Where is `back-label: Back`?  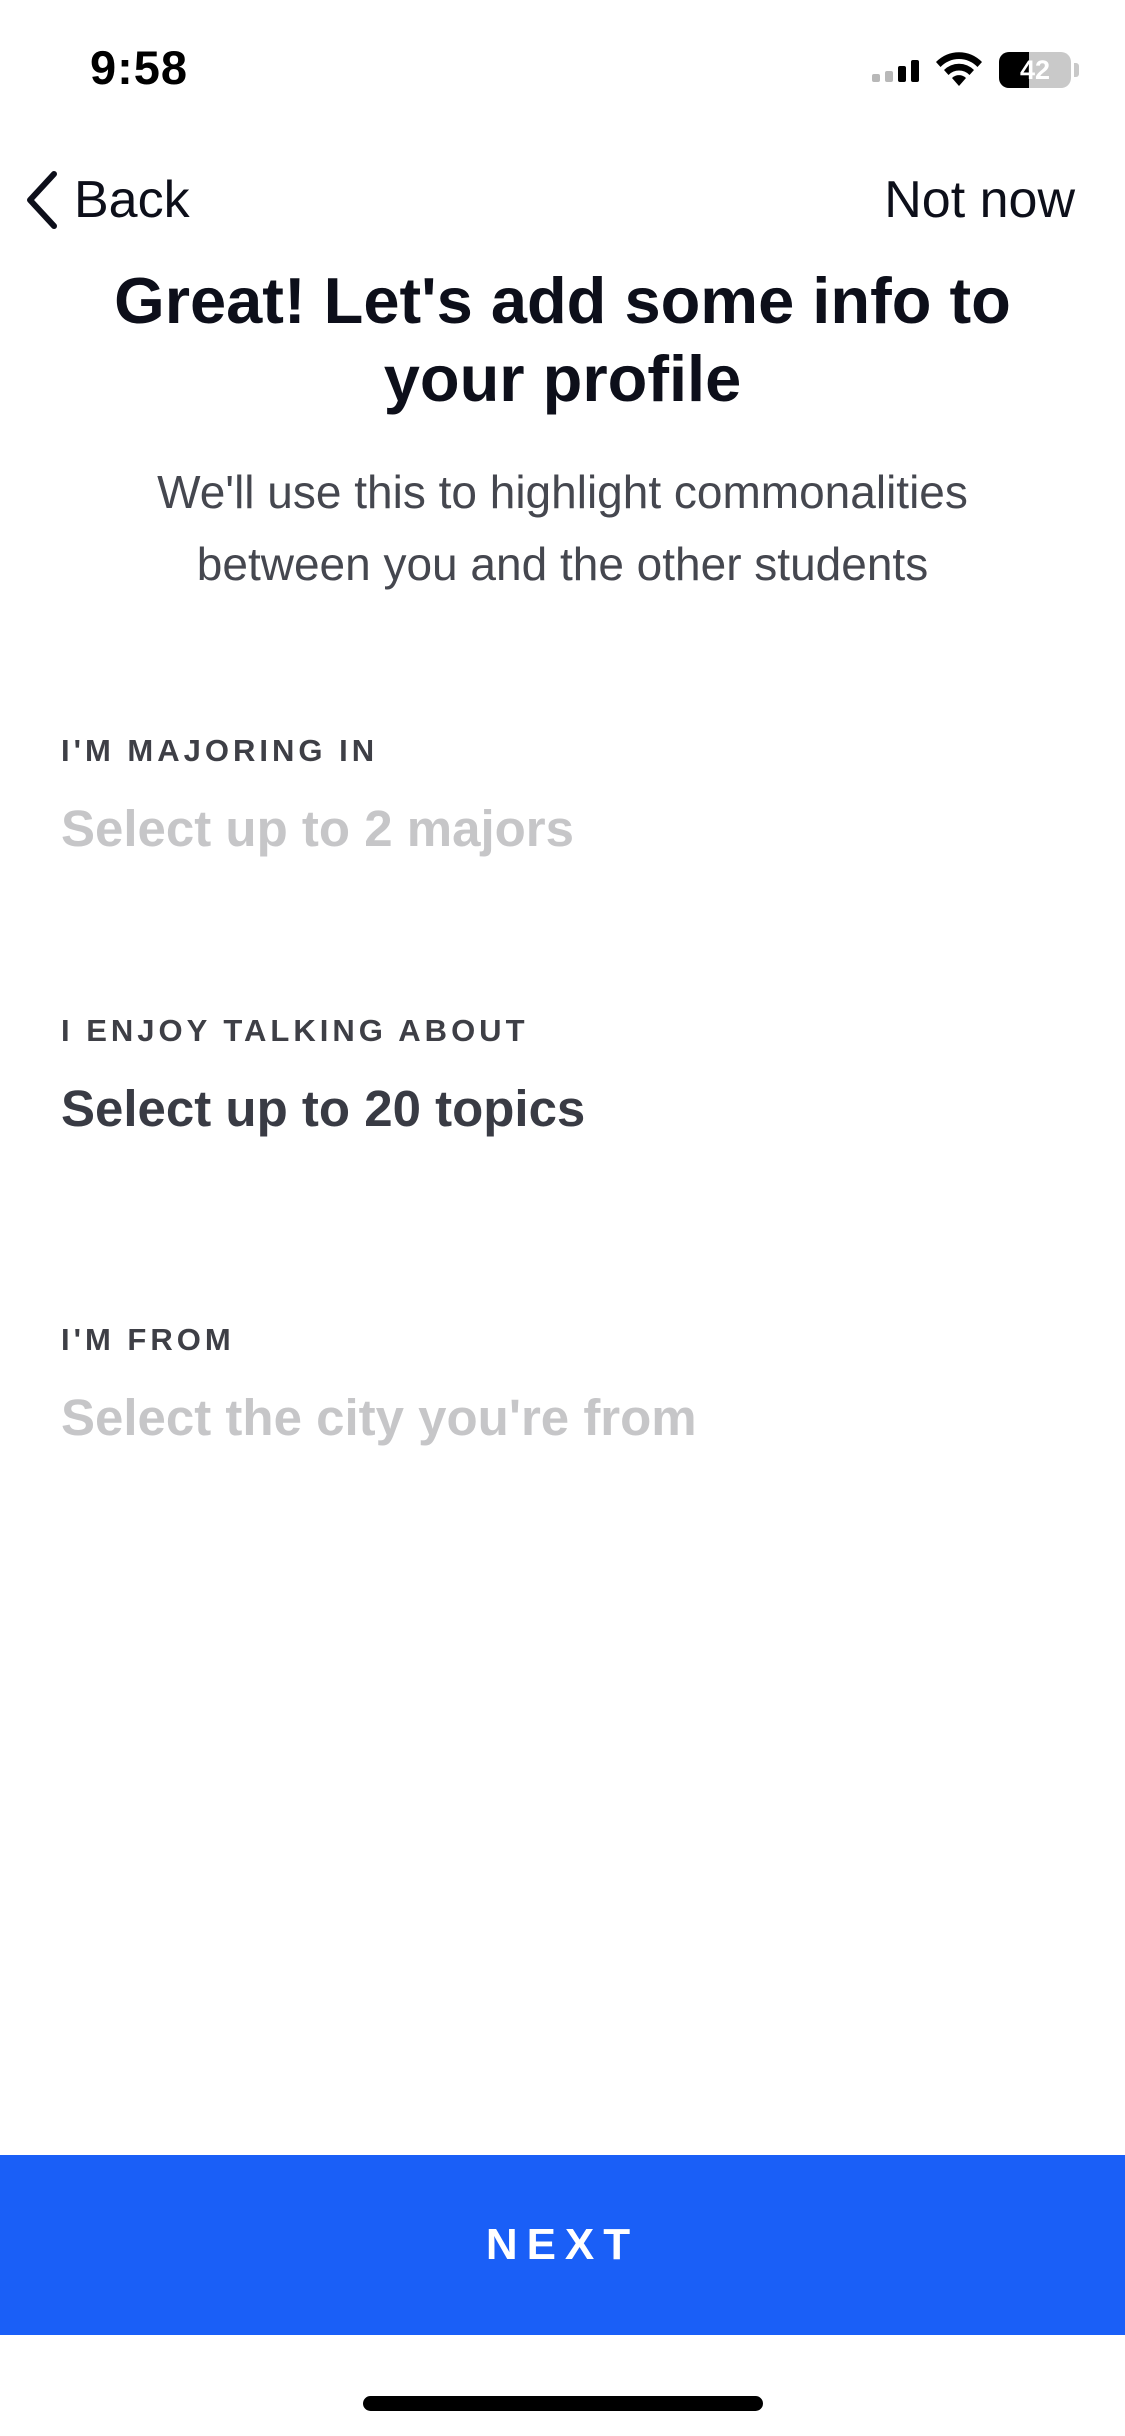
back-label: Back is located at coordinates (132, 200).